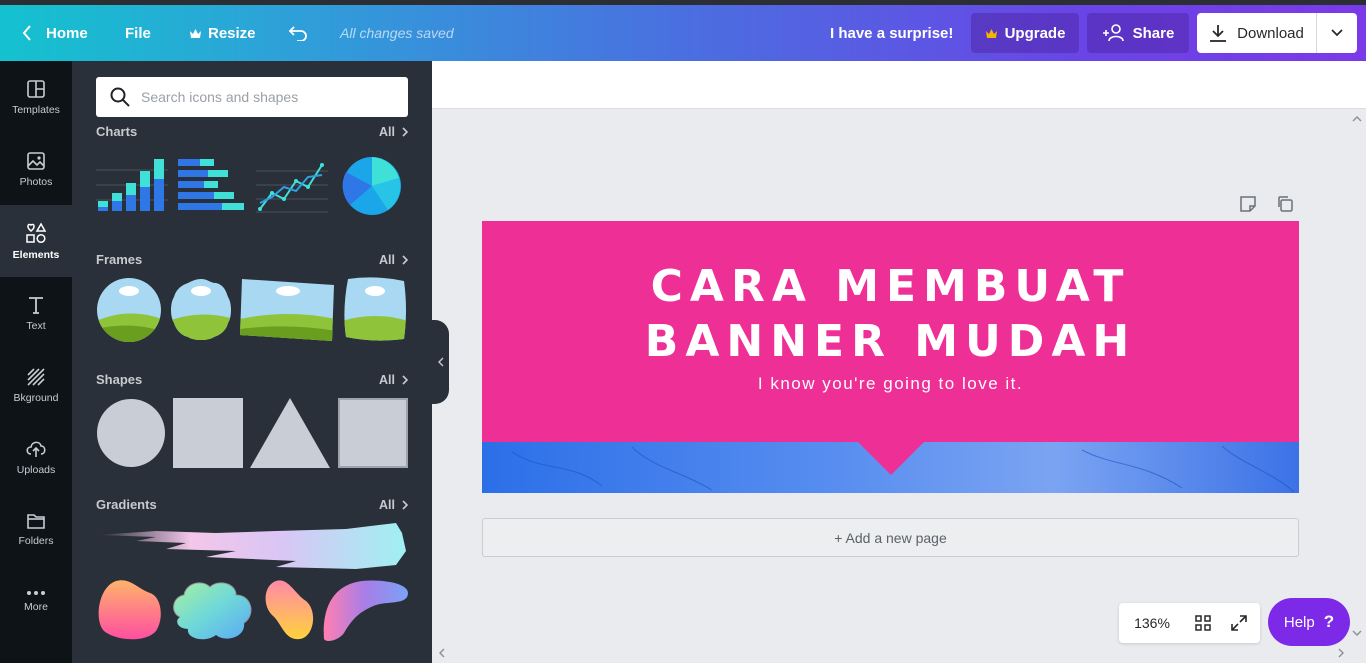  I want to click on undo-button, so click(298, 33).